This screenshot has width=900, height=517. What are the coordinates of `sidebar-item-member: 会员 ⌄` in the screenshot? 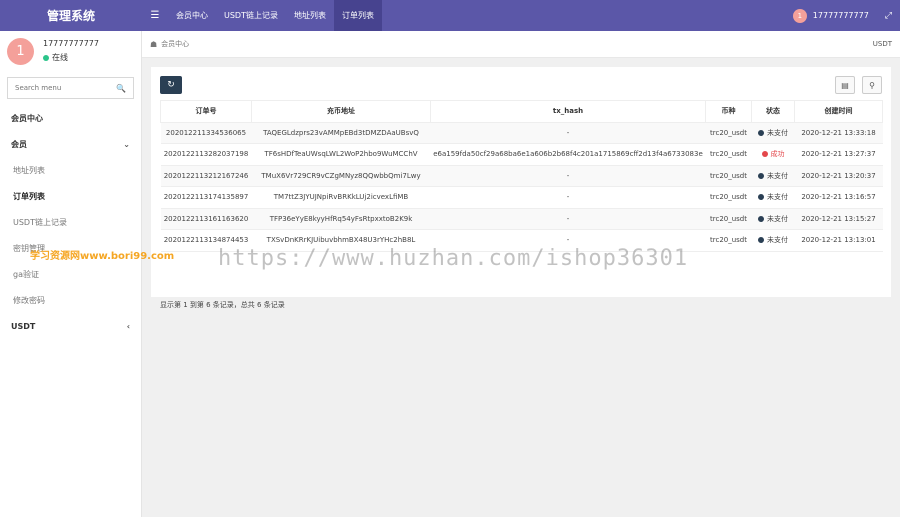 It's located at (70, 144).